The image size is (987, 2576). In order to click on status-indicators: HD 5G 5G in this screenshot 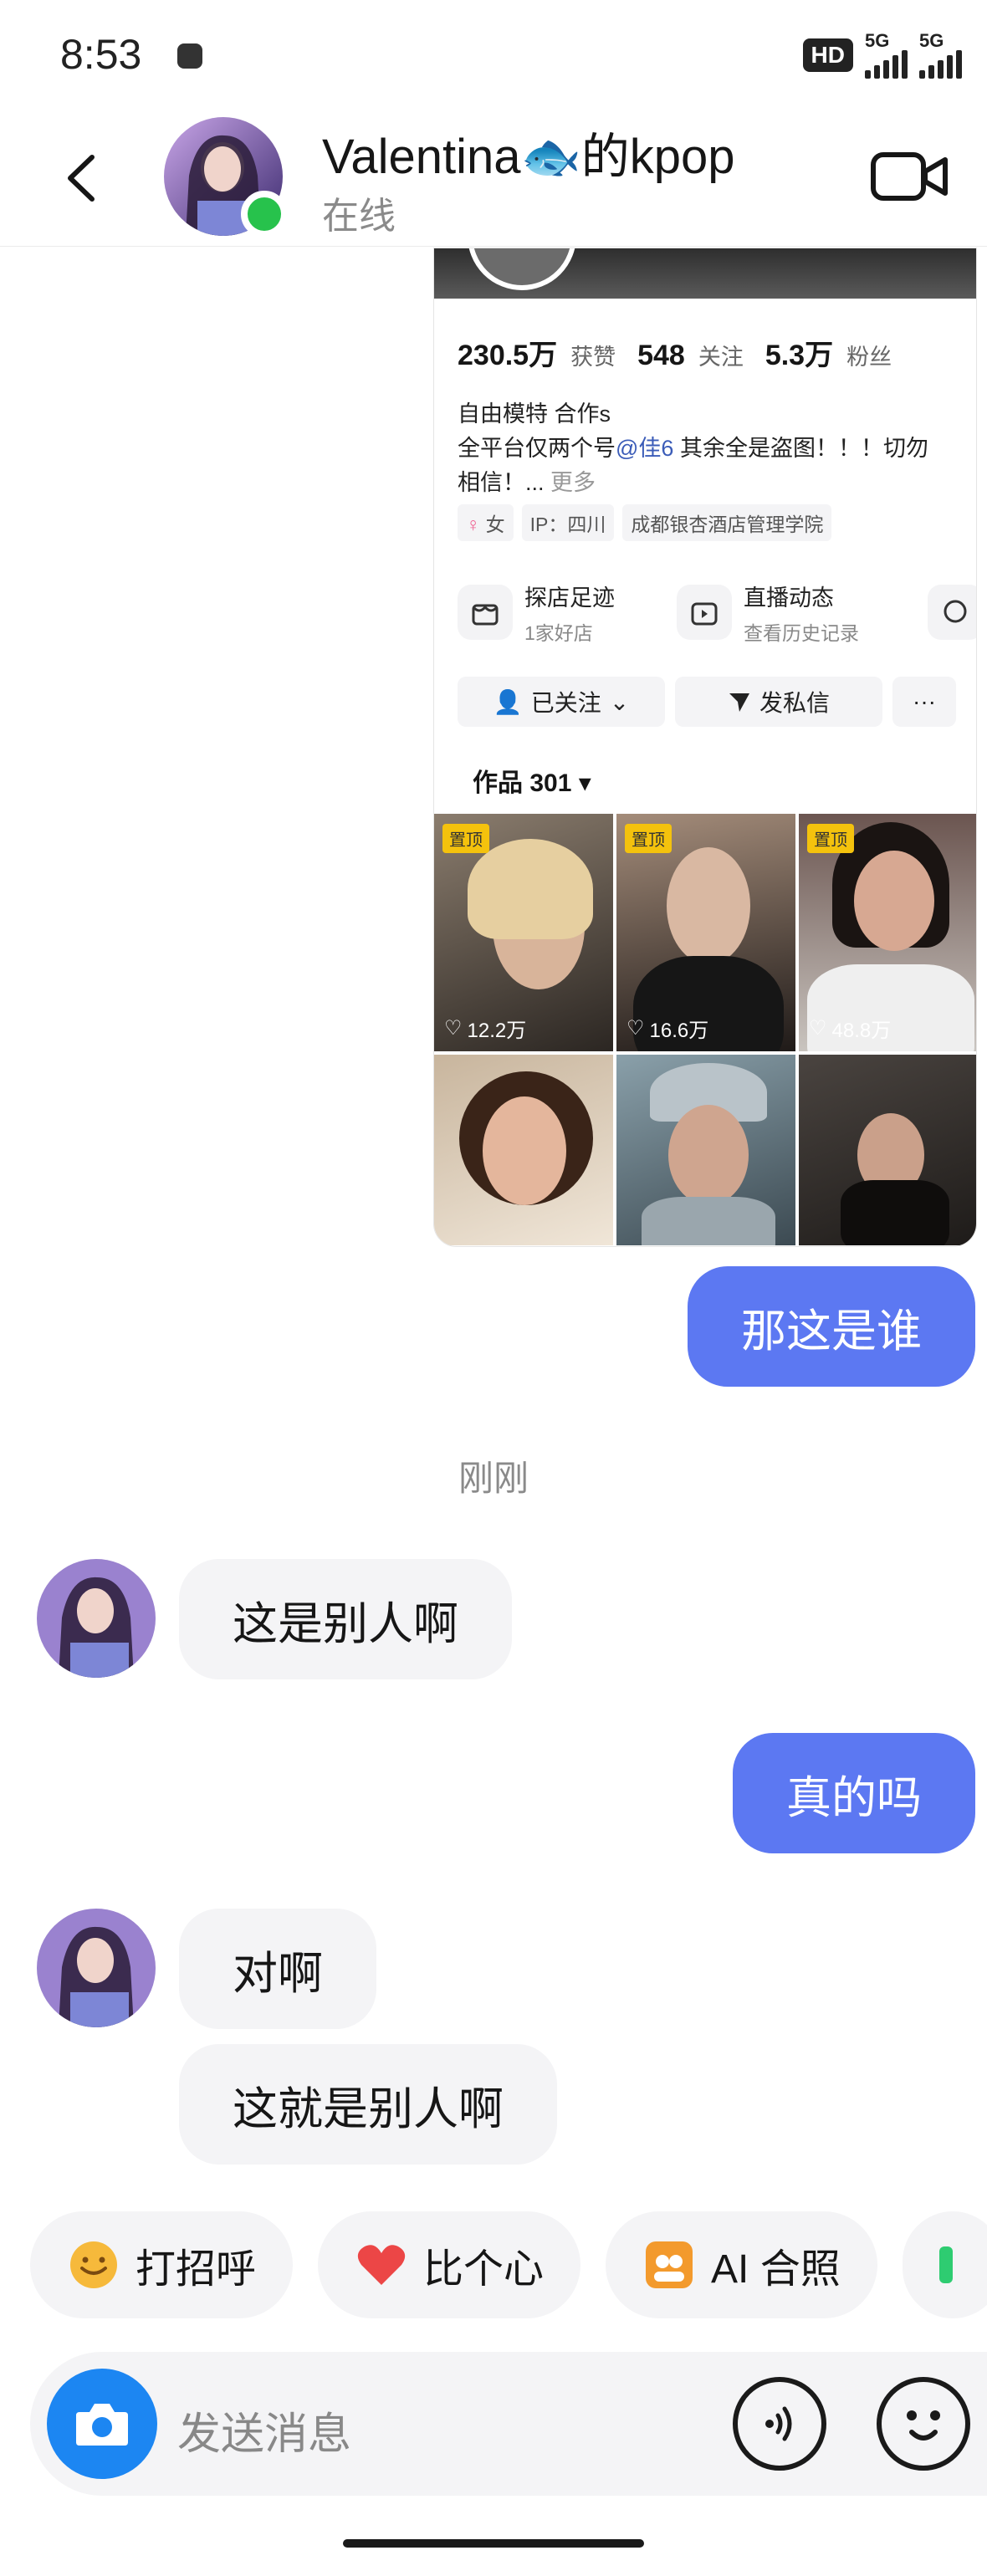, I will do `click(882, 55)`.